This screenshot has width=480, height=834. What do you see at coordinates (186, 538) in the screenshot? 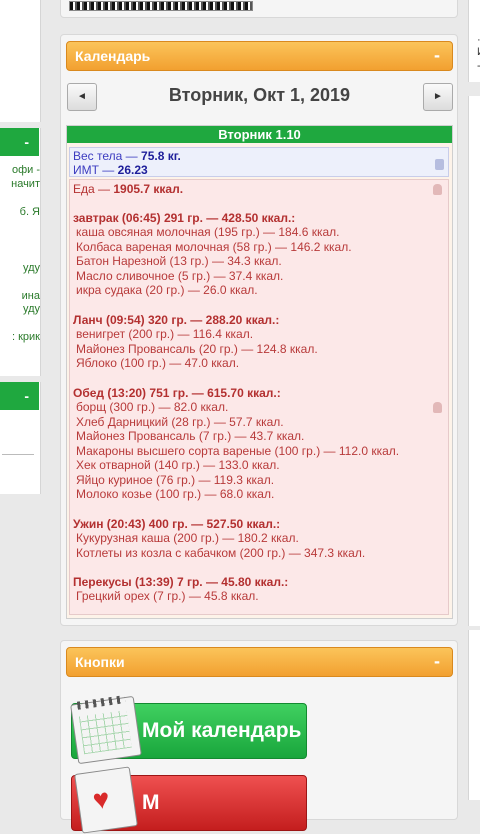
I see `food-item: Кукурузная каша (200 гр.) — 180.2 ккал.` at bounding box center [186, 538].